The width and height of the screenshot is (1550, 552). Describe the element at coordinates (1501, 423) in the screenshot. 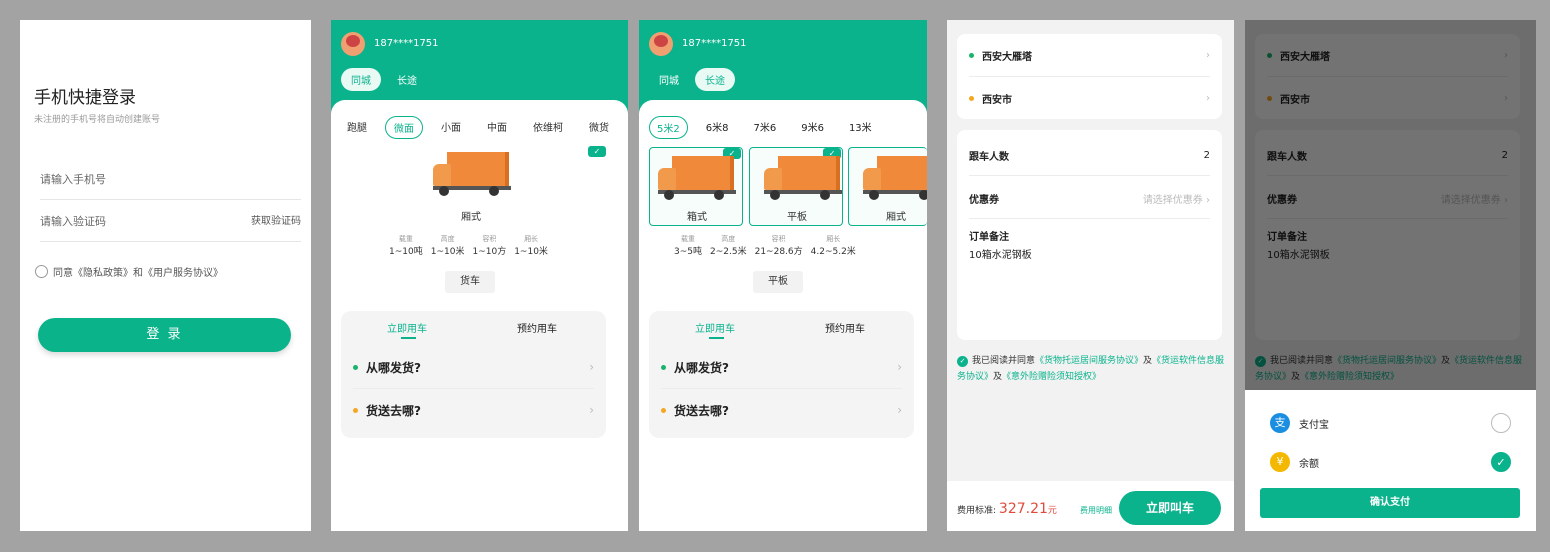

I see `alipay-radio` at that location.